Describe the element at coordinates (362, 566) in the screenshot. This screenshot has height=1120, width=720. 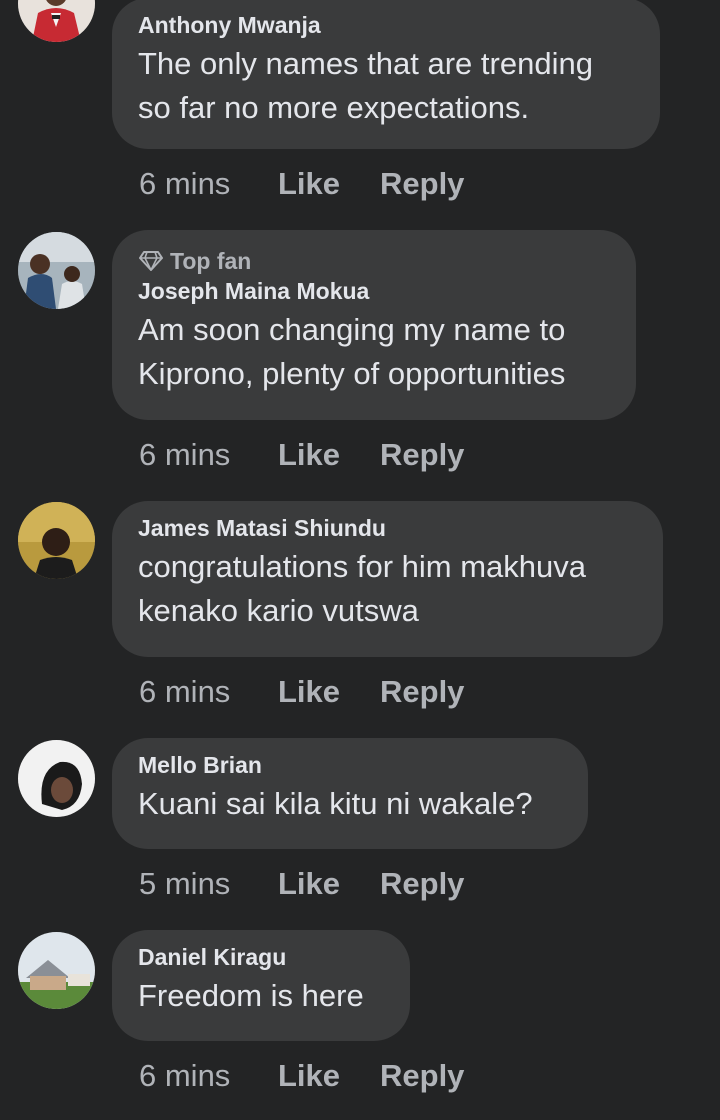
I see `comment-text-line: congratulations for him makhuva` at that location.